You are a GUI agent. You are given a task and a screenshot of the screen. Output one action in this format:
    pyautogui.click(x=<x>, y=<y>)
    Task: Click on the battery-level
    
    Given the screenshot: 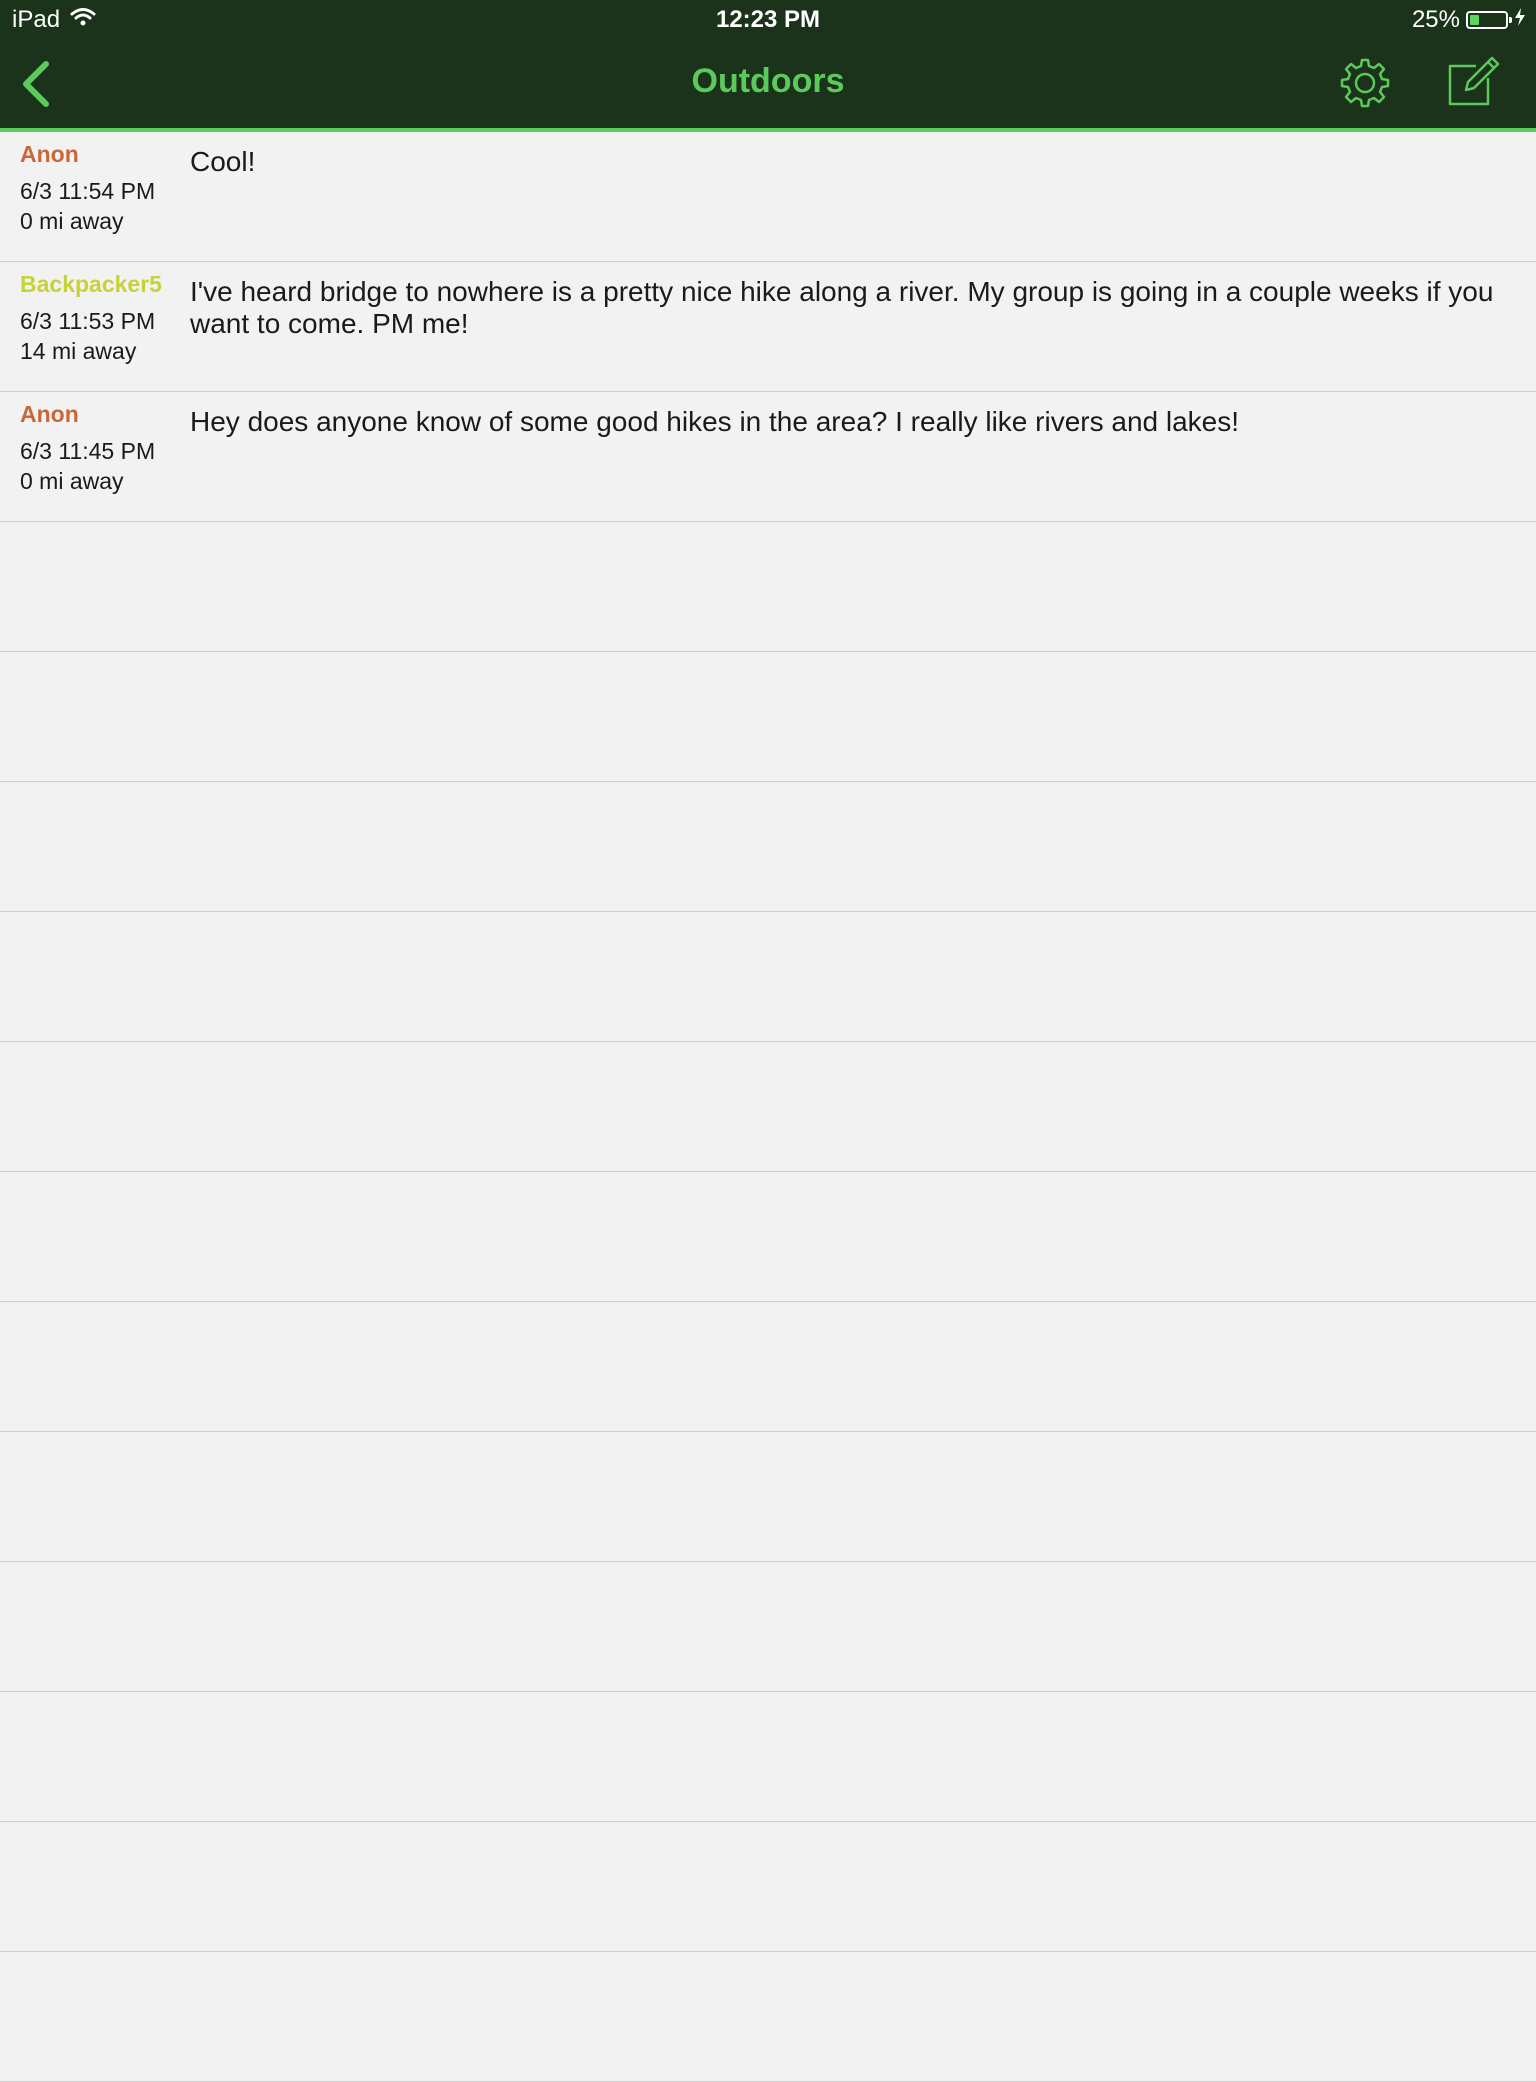 What is the action you would take?
    pyautogui.click(x=1474, y=20)
    